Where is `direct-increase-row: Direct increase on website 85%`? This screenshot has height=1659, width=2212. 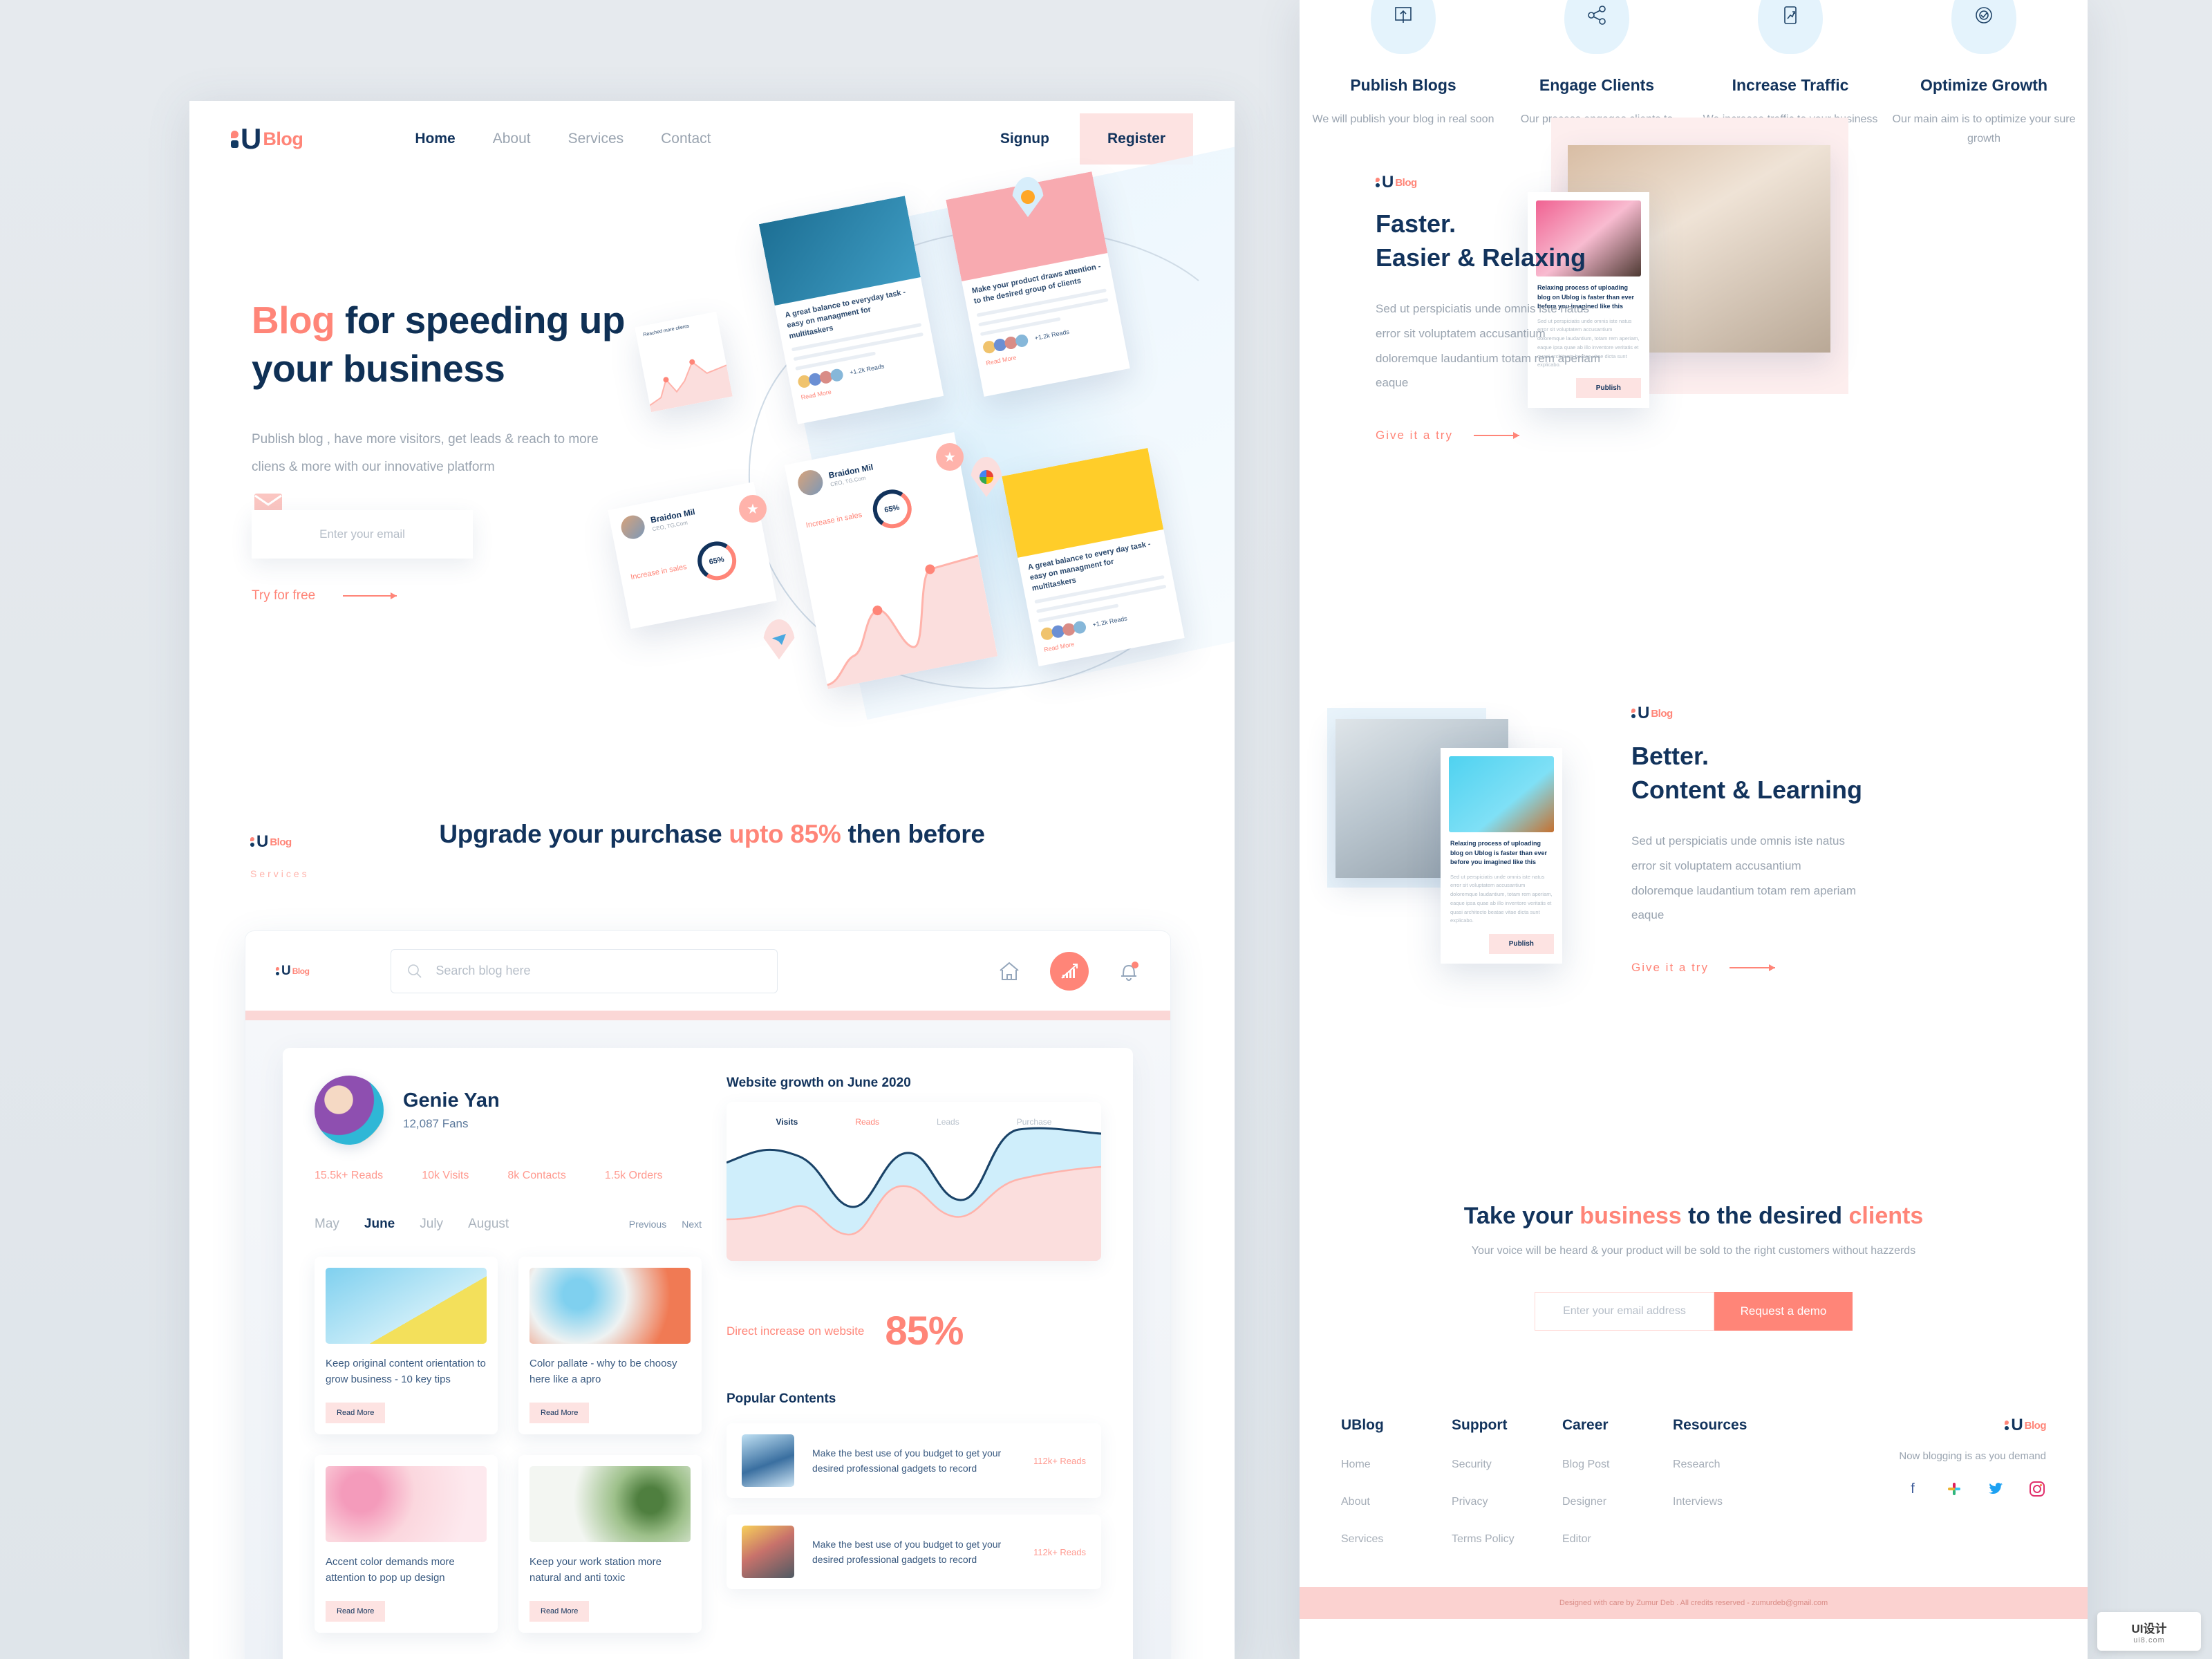
direct-increase-row: Direct increase on website 85% is located at coordinates (914, 1331).